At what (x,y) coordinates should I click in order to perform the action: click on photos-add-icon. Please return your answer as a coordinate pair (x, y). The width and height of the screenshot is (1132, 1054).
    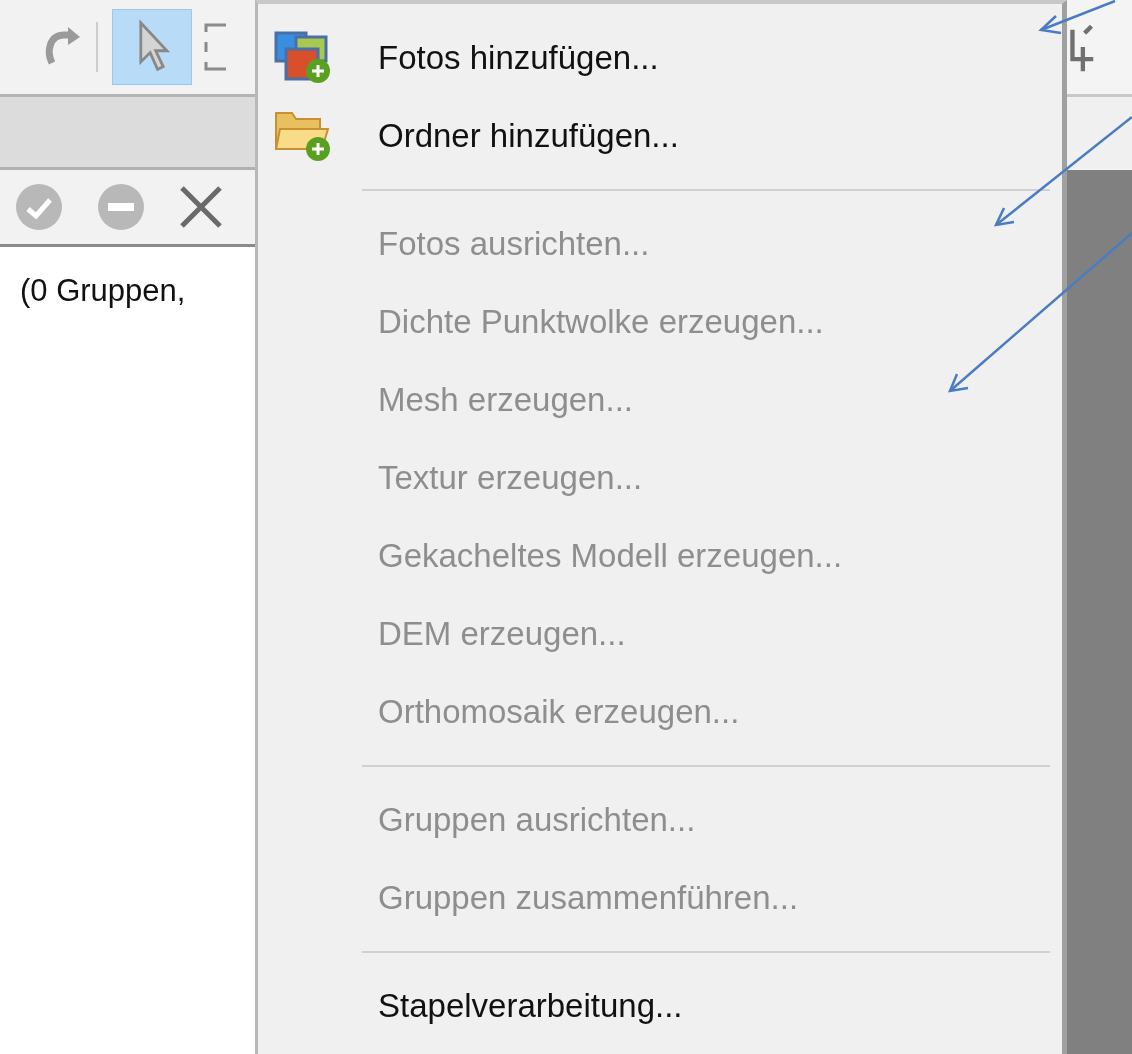
    Looking at the image, I should click on (303, 58).